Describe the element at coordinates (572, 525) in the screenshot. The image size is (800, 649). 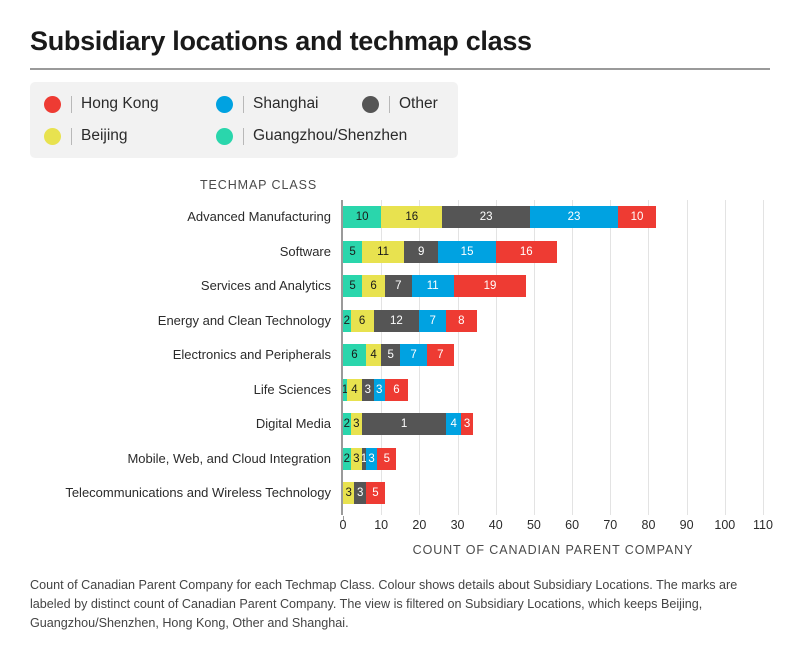
I see `x-axis-tick-label: 60` at that location.